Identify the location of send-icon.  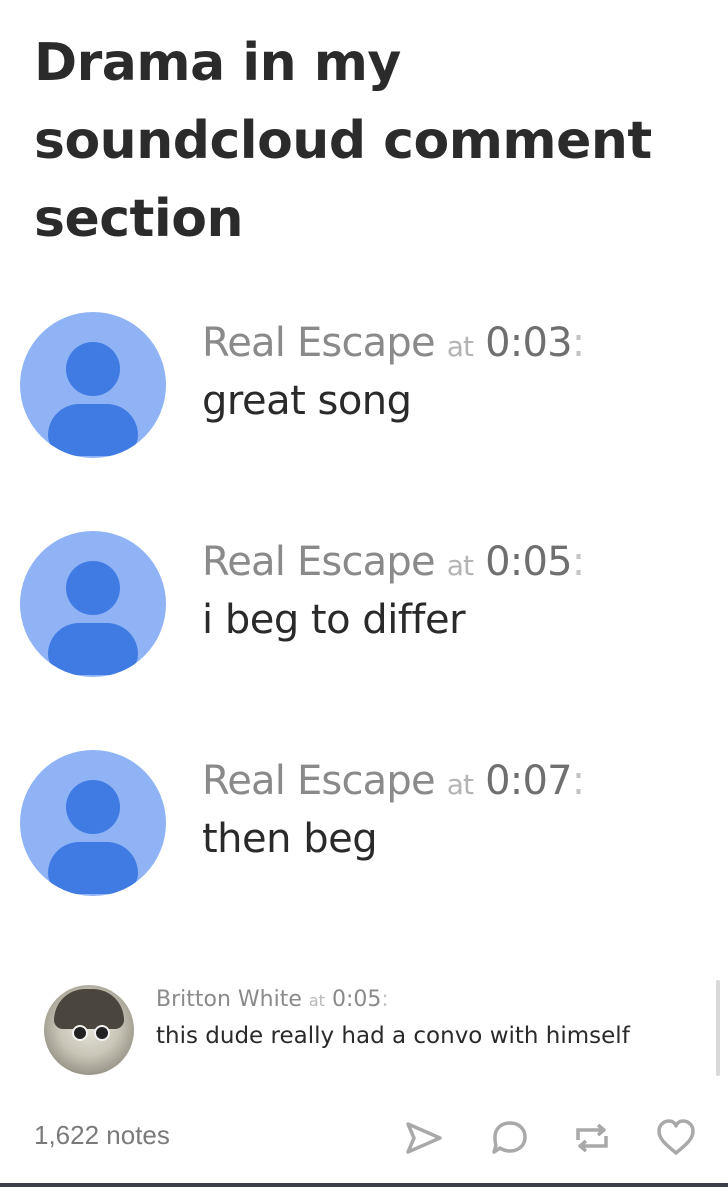
(424, 1138).